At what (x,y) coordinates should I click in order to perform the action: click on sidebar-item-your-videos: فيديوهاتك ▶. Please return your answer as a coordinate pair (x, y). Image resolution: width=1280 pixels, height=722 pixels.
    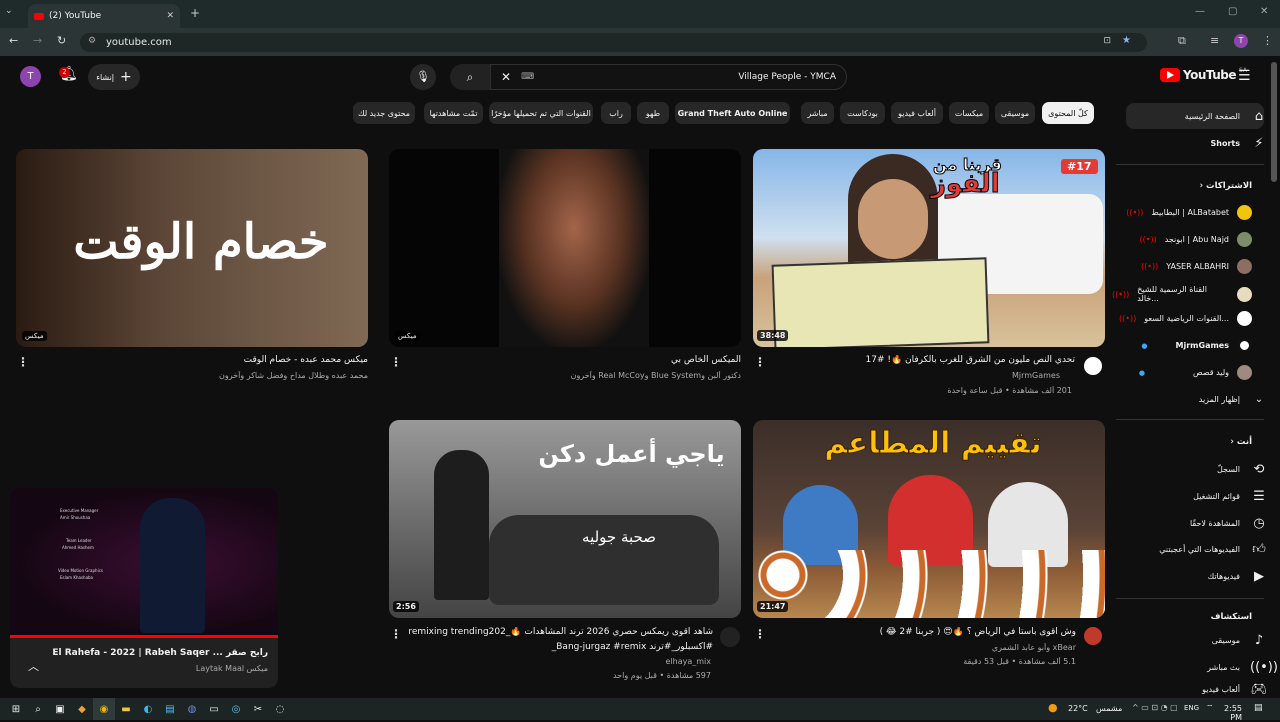
    Looking at the image, I should click on (1195, 576).